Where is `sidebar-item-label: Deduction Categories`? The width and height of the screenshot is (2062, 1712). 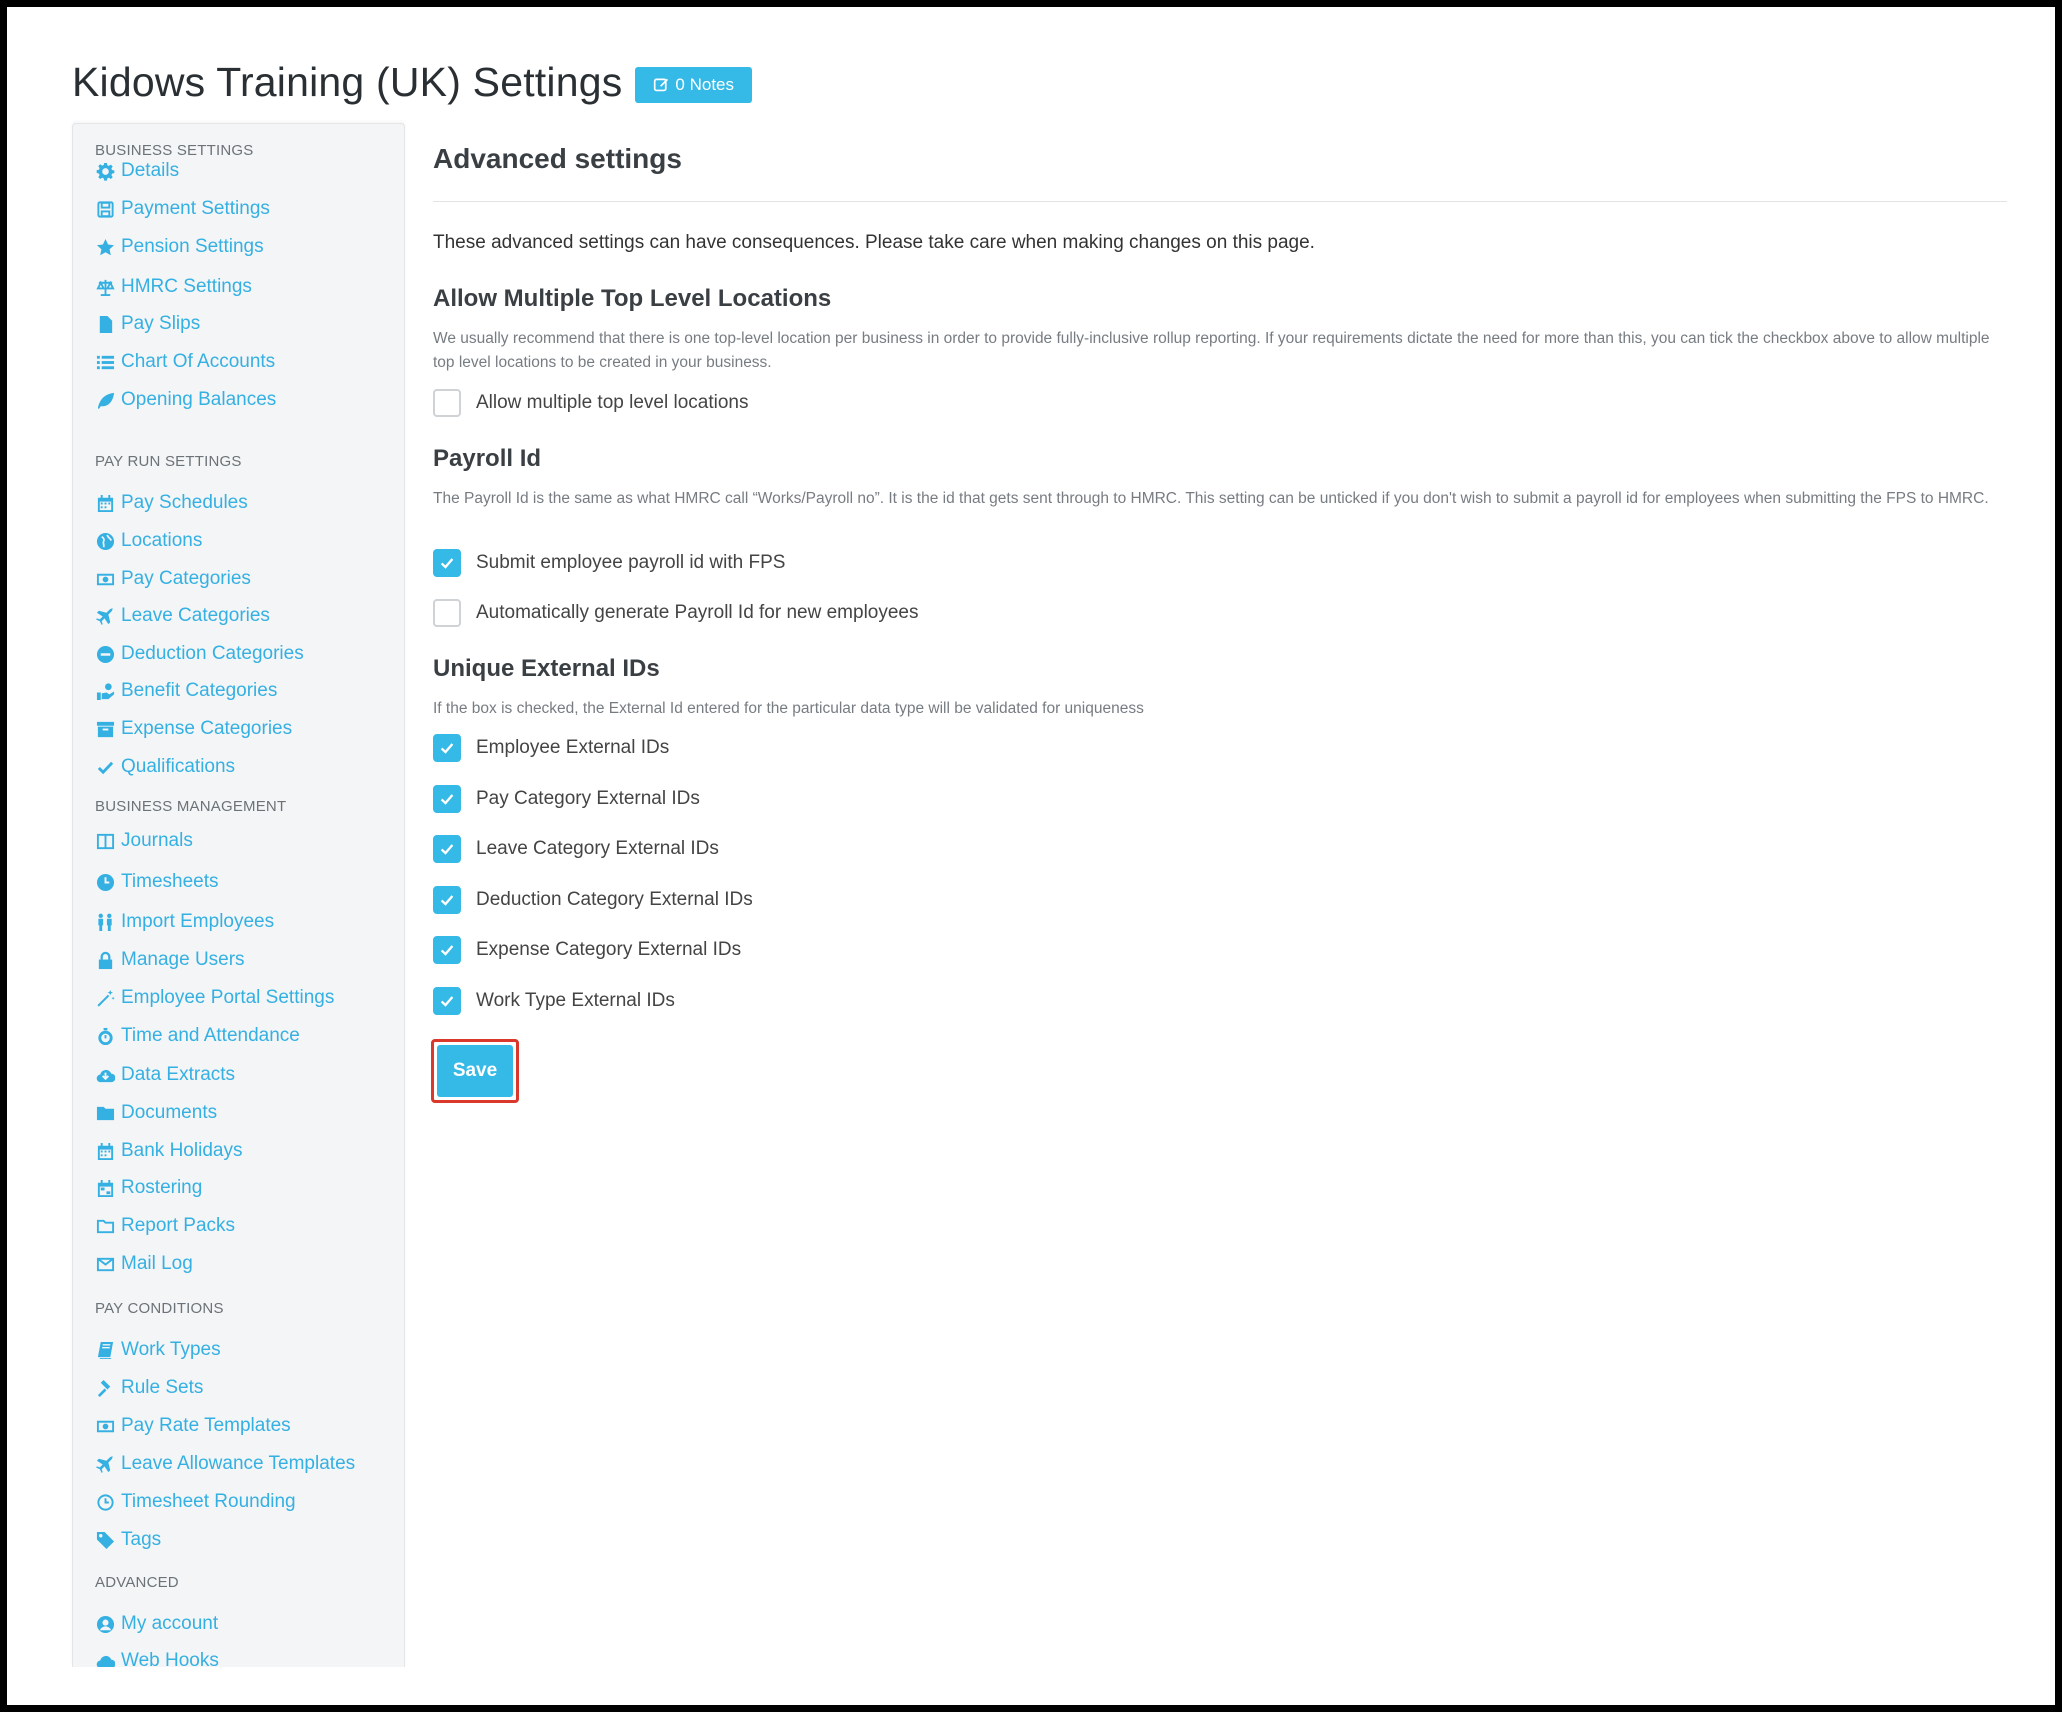
sidebar-item-label: Deduction Categories is located at coordinates (212, 653).